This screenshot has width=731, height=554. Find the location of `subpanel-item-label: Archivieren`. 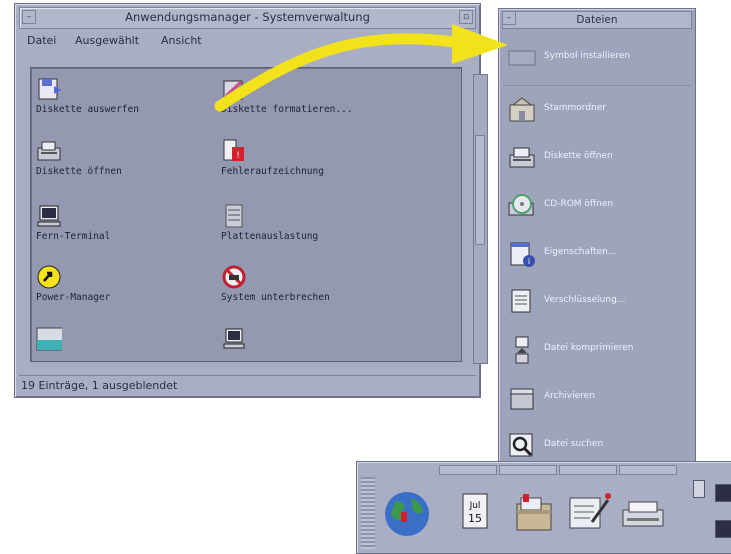

subpanel-item-label: Archivieren is located at coordinates (569, 396).